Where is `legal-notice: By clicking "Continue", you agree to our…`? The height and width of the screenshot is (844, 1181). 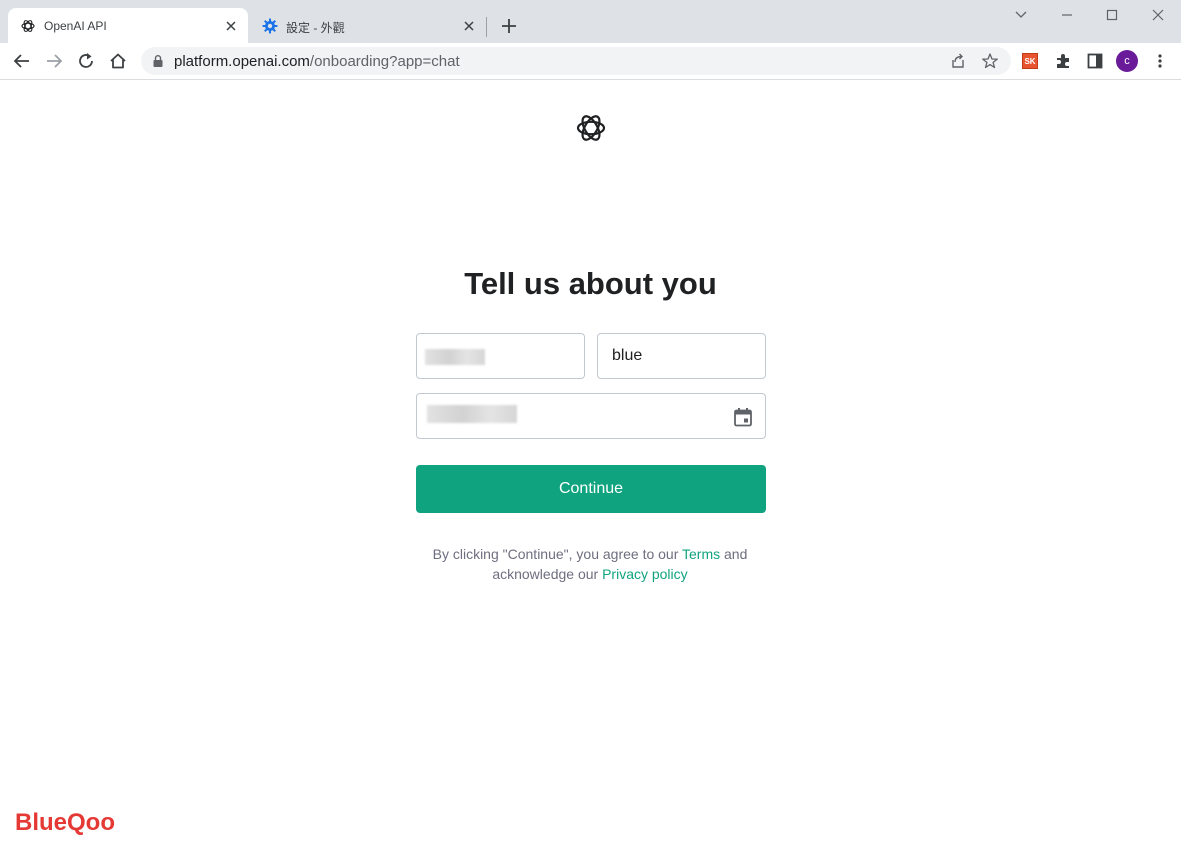
legal-notice: By clicking "Continue", you agree to our… is located at coordinates (590, 564).